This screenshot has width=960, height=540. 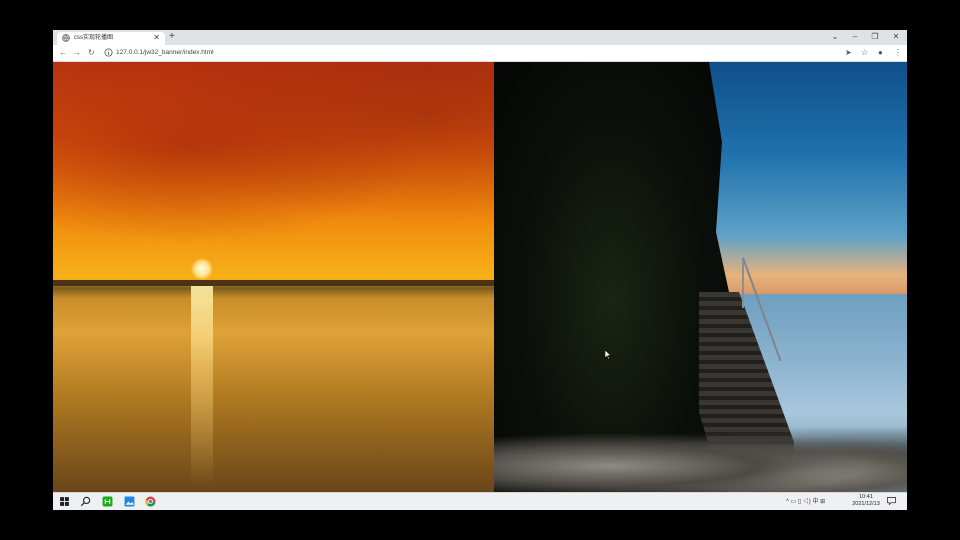 What do you see at coordinates (875, 36) in the screenshot?
I see `restore-button: ❐` at bounding box center [875, 36].